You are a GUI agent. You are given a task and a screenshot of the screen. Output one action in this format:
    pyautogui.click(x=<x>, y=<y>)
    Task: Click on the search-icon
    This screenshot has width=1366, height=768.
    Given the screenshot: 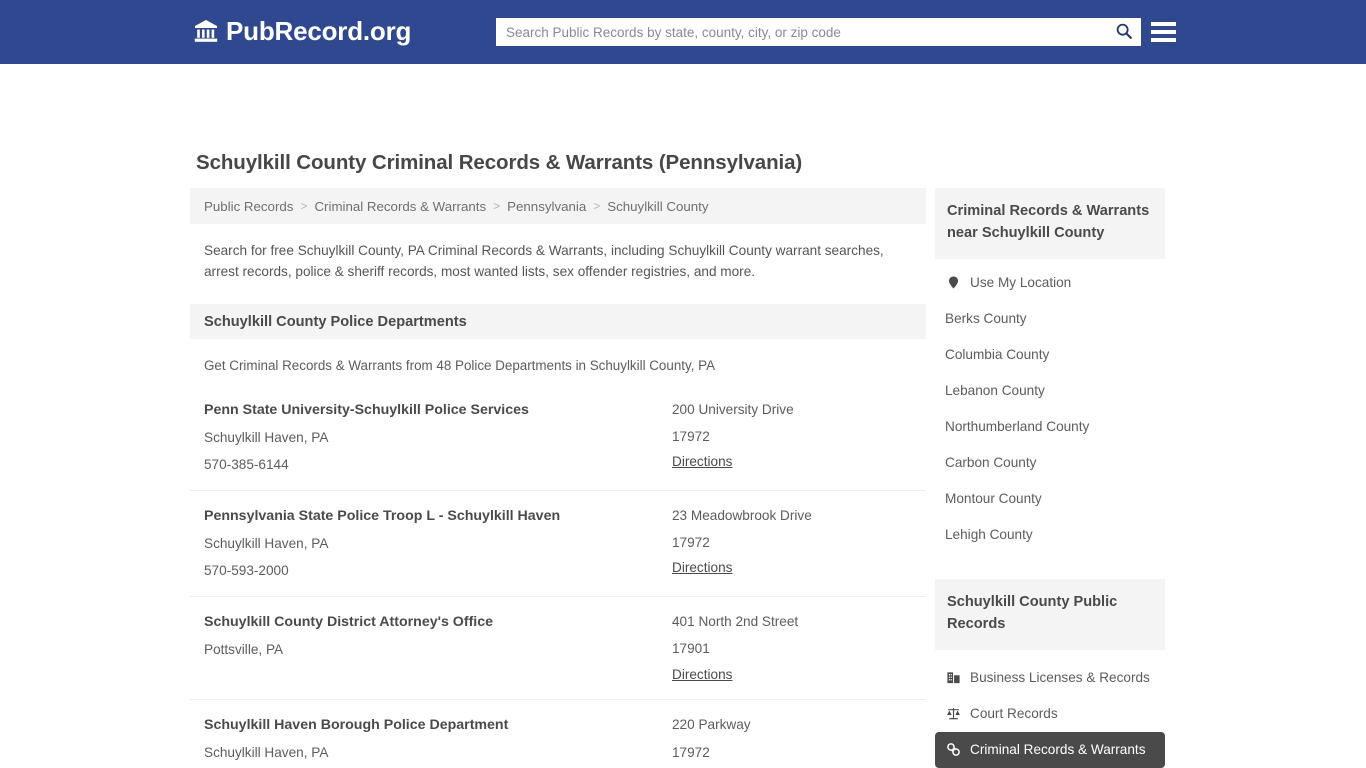 What is the action you would take?
    pyautogui.click(x=1124, y=32)
    